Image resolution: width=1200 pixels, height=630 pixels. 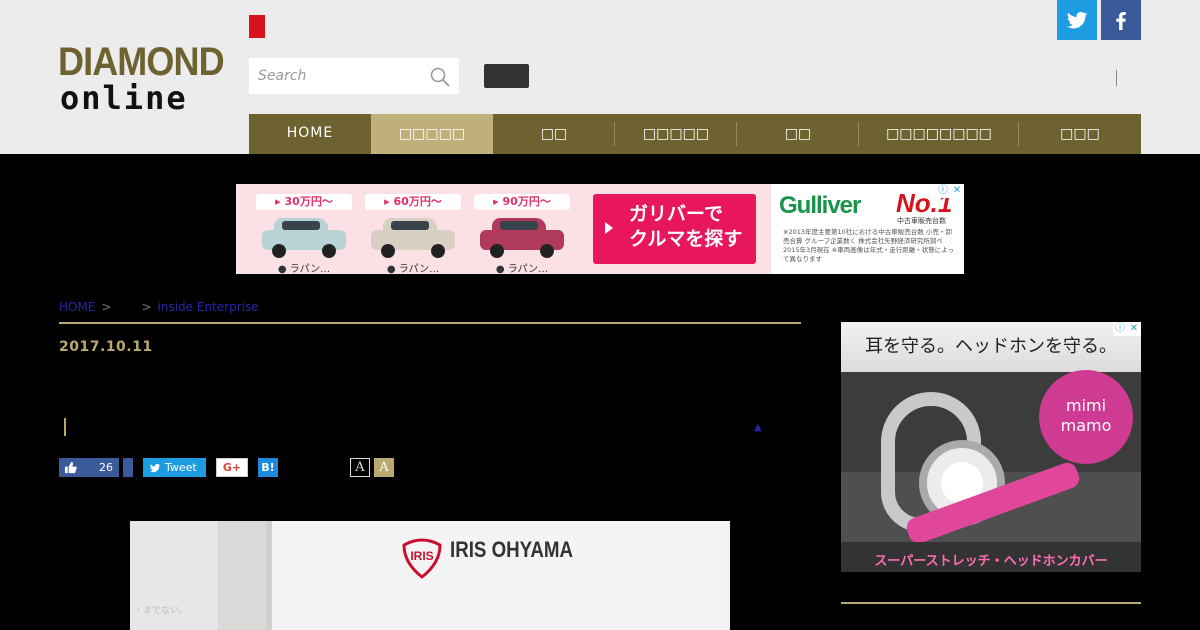 What do you see at coordinates (181, 467) in the screenshot?
I see `tweet-label: Tweet` at bounding box center [181, 467].